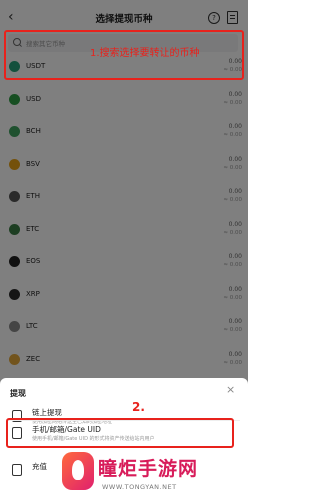 This screenshot has height=500, width=320. Describe the element at coordinates (230, 390) in the screenshot. I see `close-icon: ×` at that location.